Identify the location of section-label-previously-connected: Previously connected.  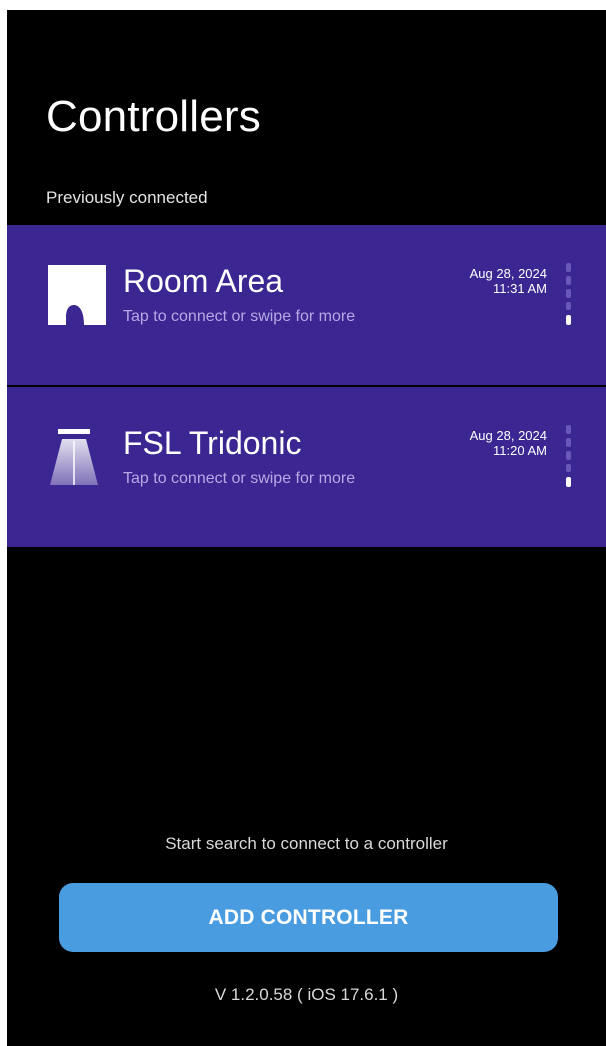
(127, 197).